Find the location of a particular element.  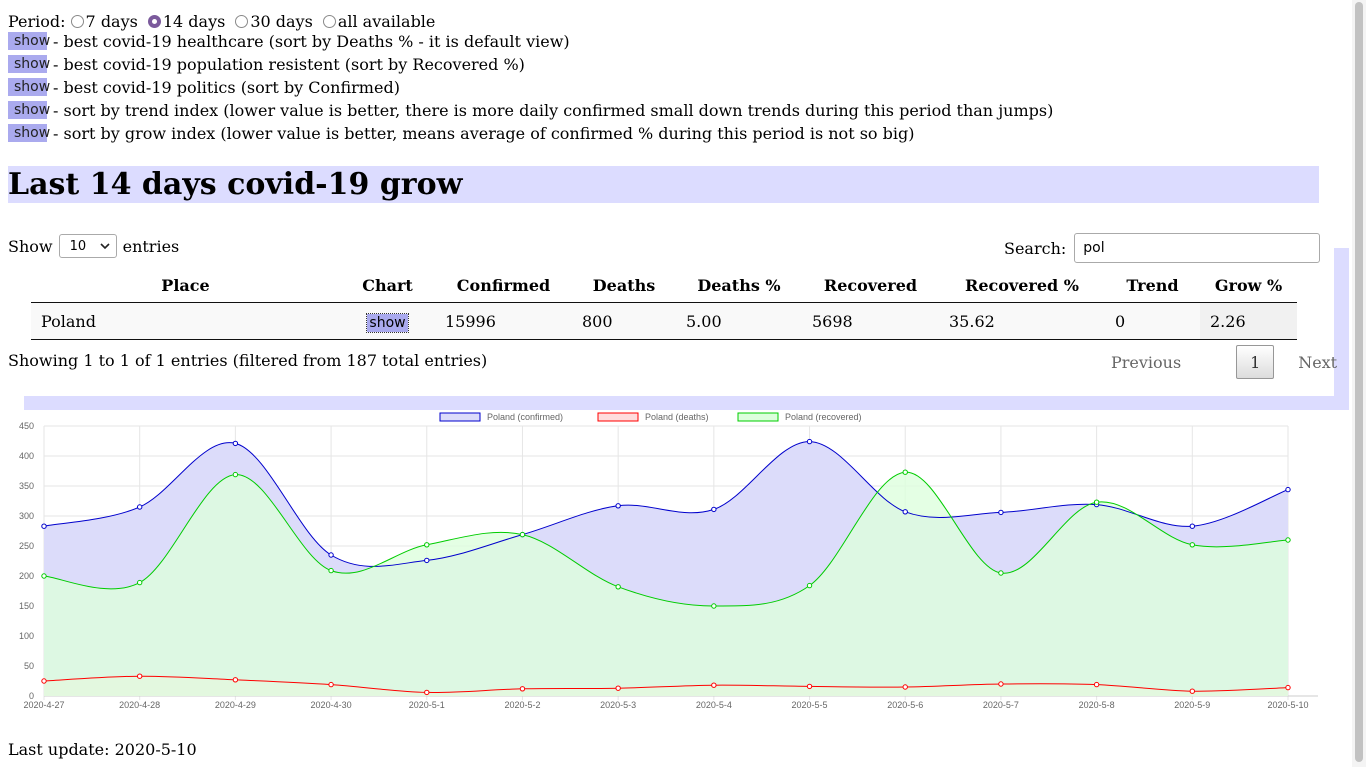

period-label-14-days: 14 days is located at coordinates (194, 21).